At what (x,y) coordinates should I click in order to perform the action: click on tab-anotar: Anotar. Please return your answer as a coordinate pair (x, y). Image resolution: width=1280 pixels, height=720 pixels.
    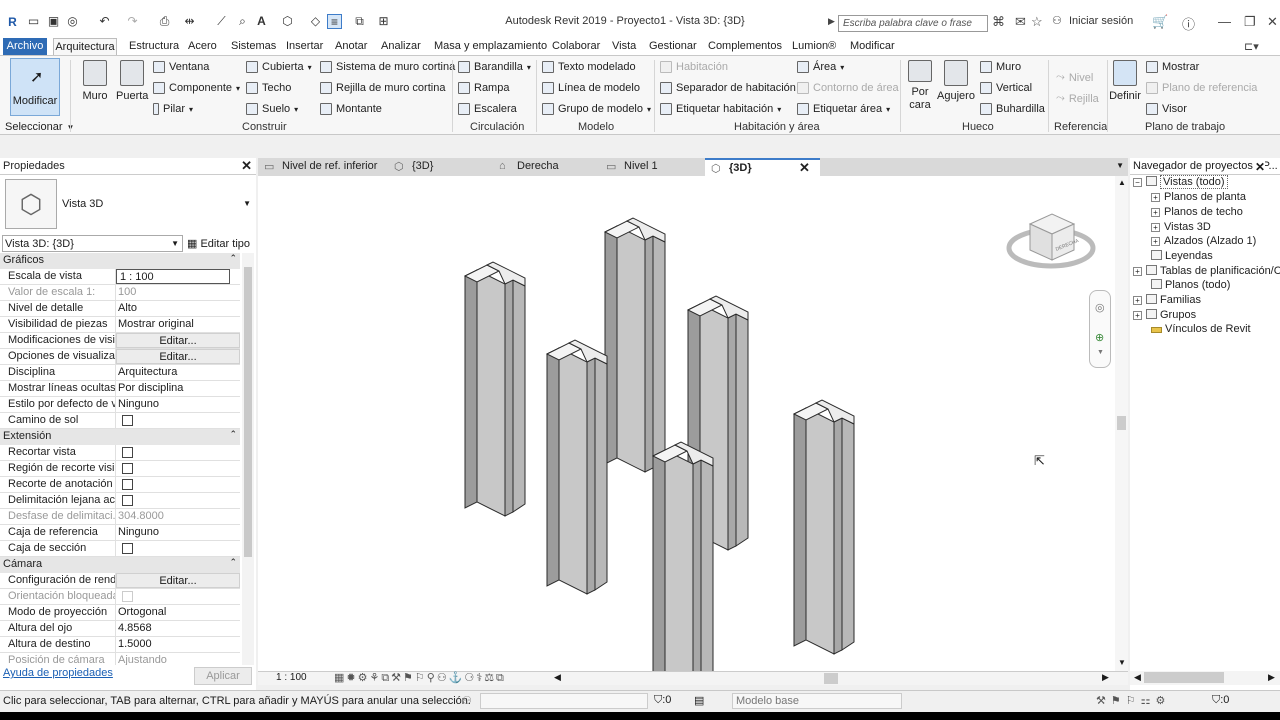
    Looking at the image, I should click on (351, 46).